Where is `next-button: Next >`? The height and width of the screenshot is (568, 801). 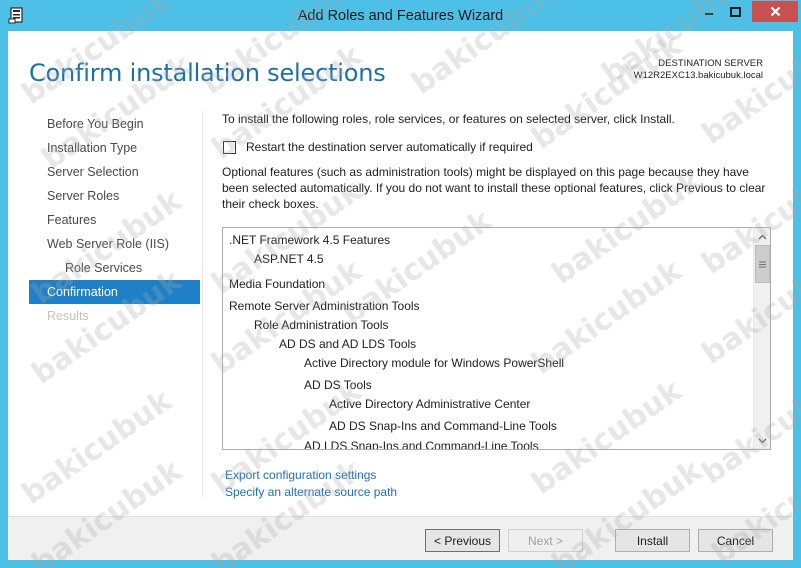 next-button: Next > is located at coordinates (545, 540).